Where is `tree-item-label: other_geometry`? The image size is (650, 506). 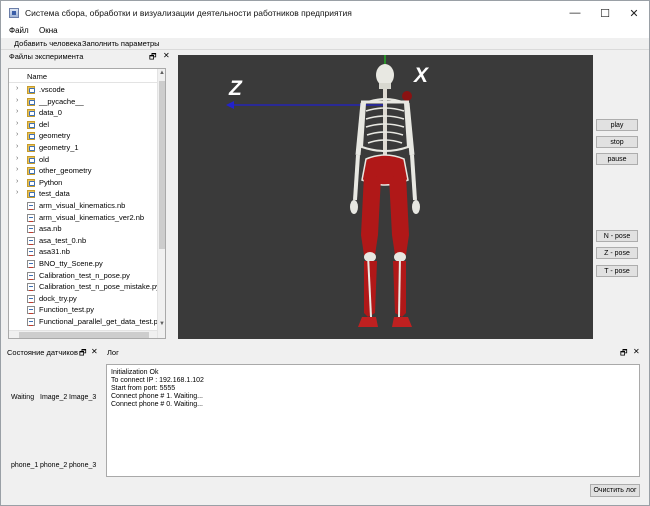
tree-item-label: other_geometry is located at coordinates (65, 171).